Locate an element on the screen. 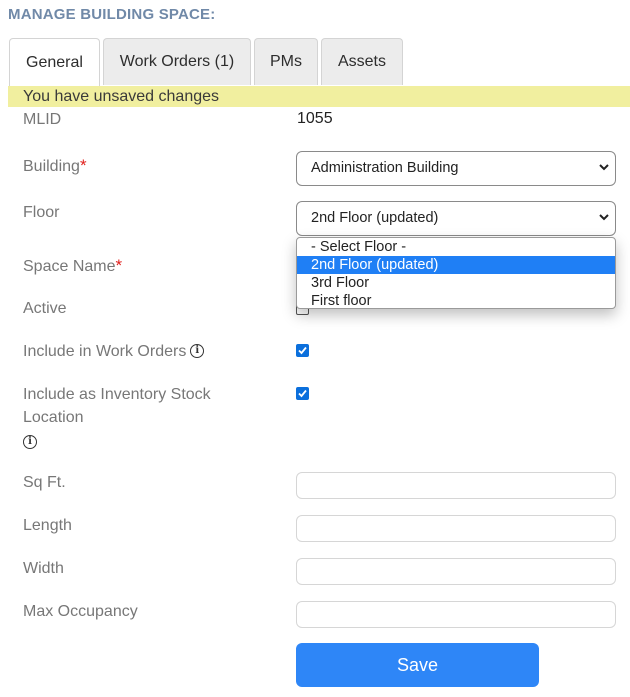 The width and height of the screenshot is (630, 697). page-title: MANAGE BUILDING SPACE: is located at coordinates (112, 14).